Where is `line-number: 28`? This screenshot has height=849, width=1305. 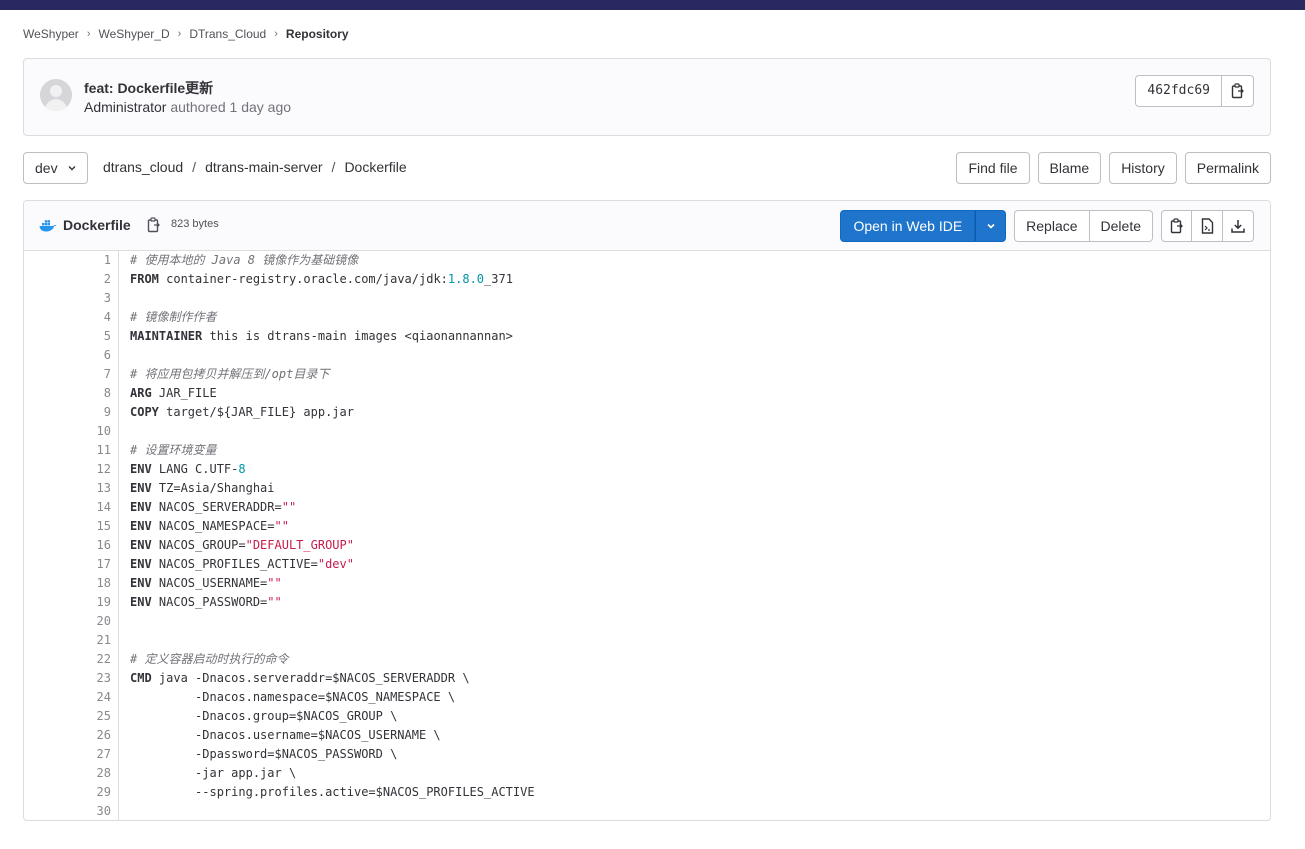
line-number: 28 is located at coordinates (67, 773).